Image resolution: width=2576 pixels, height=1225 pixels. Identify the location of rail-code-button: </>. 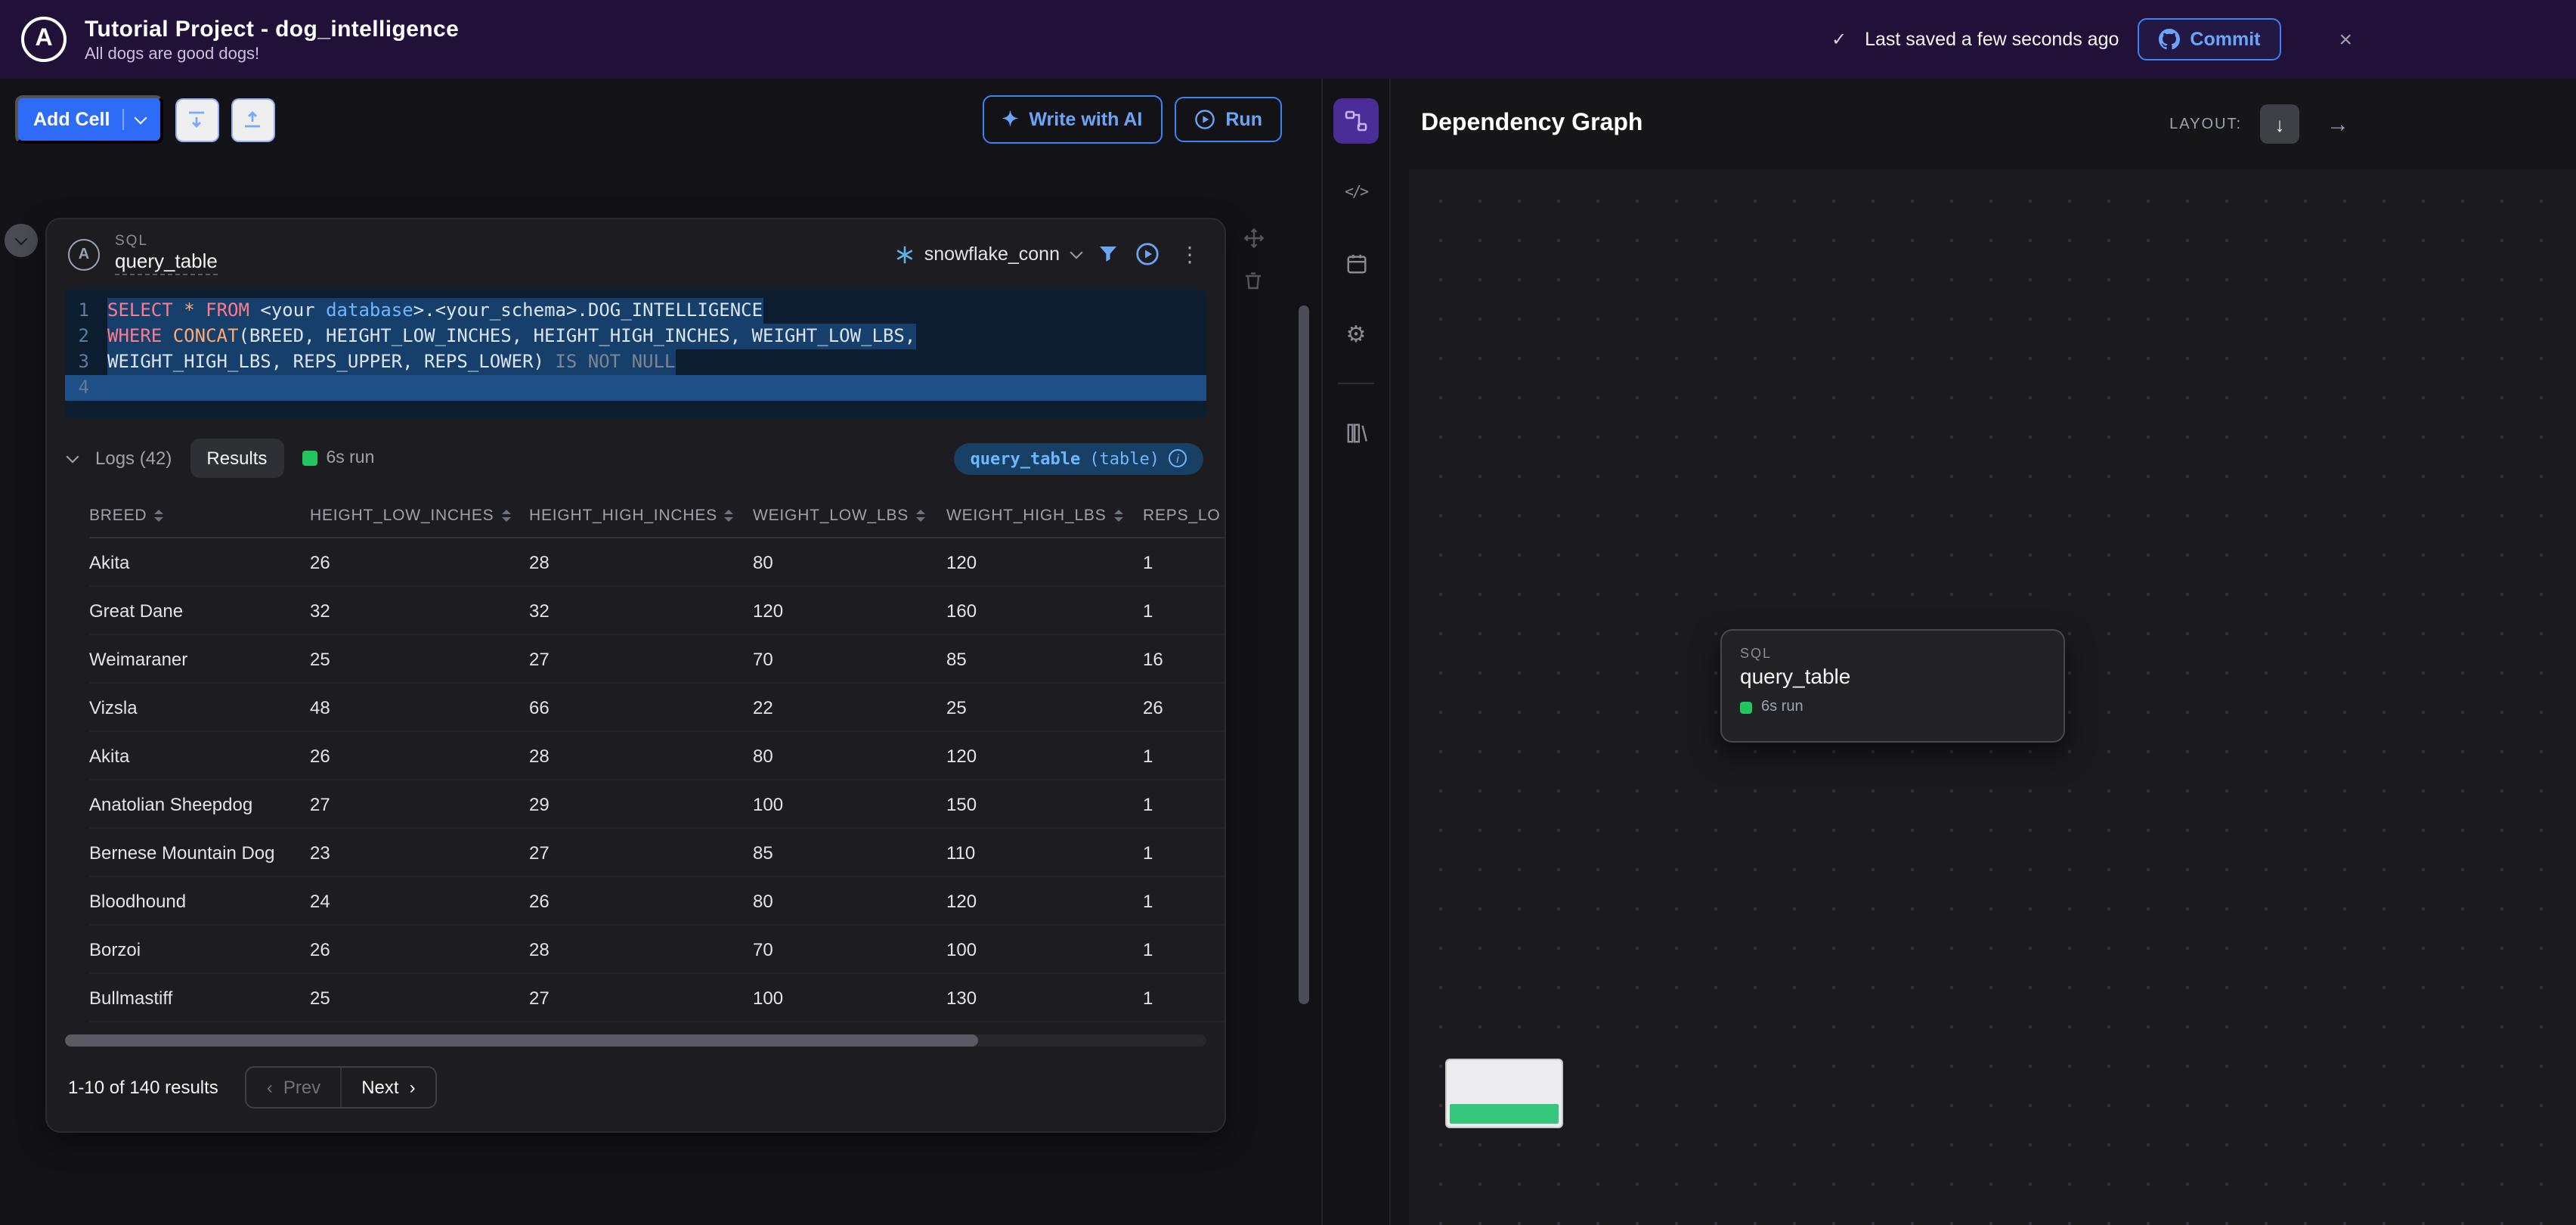
(1356, 192).